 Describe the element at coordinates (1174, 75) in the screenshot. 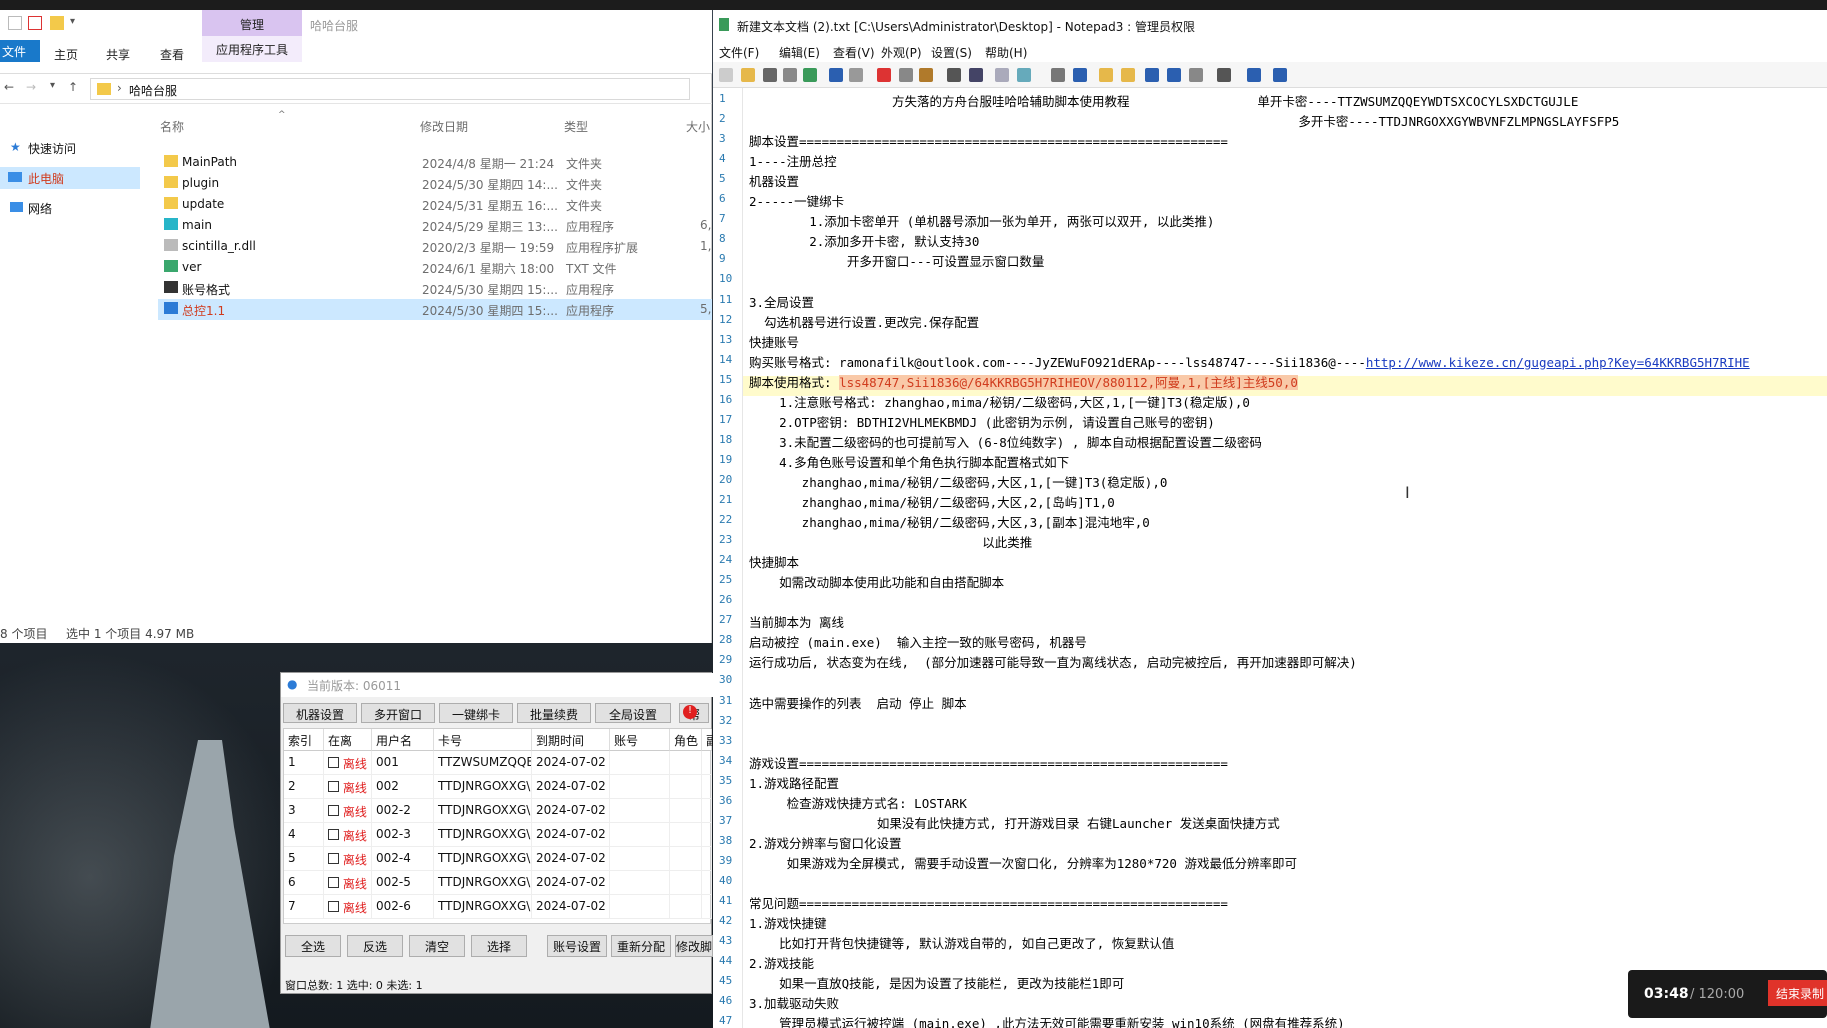

I see `zoom-reset-icon` at that location.